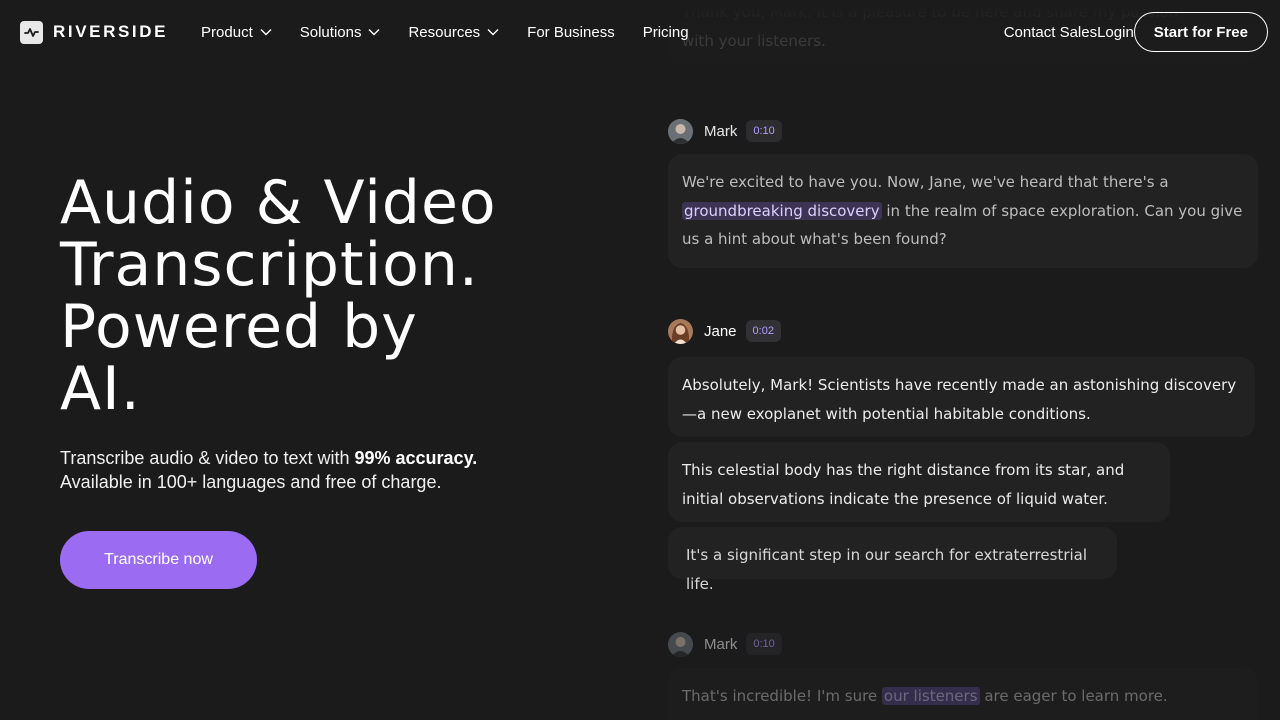  Describe the element at coordinates (1050, 32) in the screenshot. I see `contact-sales-link: Contact Sales` at that location.